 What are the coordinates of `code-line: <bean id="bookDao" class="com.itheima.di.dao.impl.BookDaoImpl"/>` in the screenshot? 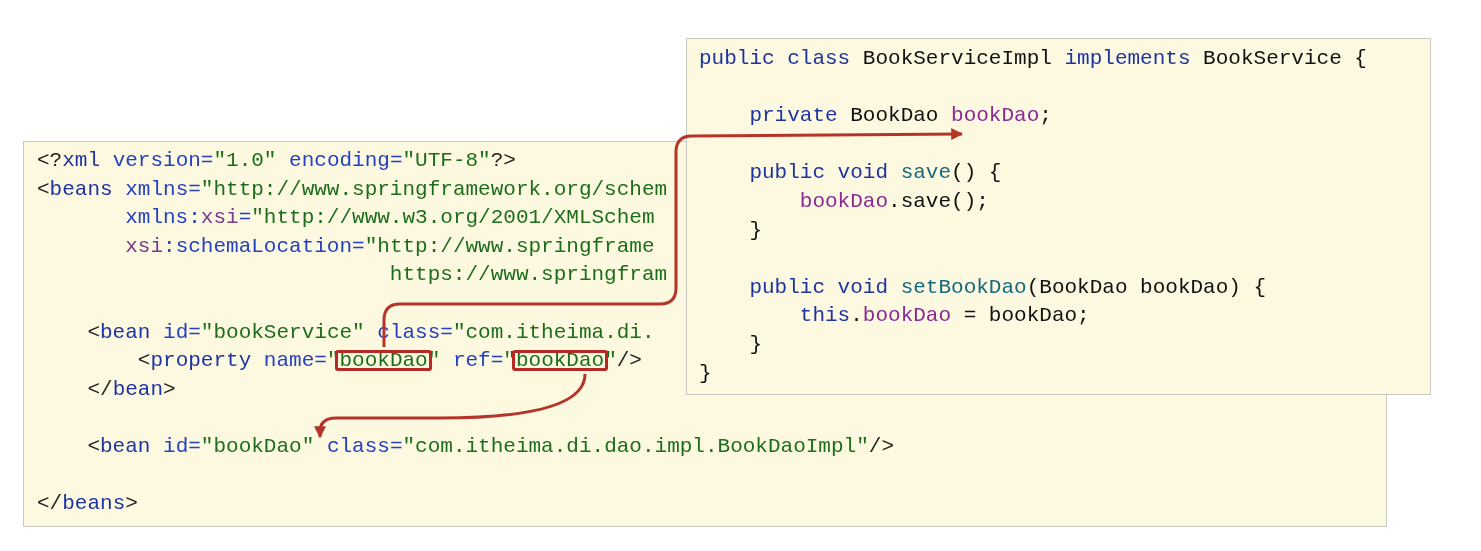 It's located at (490, 446).